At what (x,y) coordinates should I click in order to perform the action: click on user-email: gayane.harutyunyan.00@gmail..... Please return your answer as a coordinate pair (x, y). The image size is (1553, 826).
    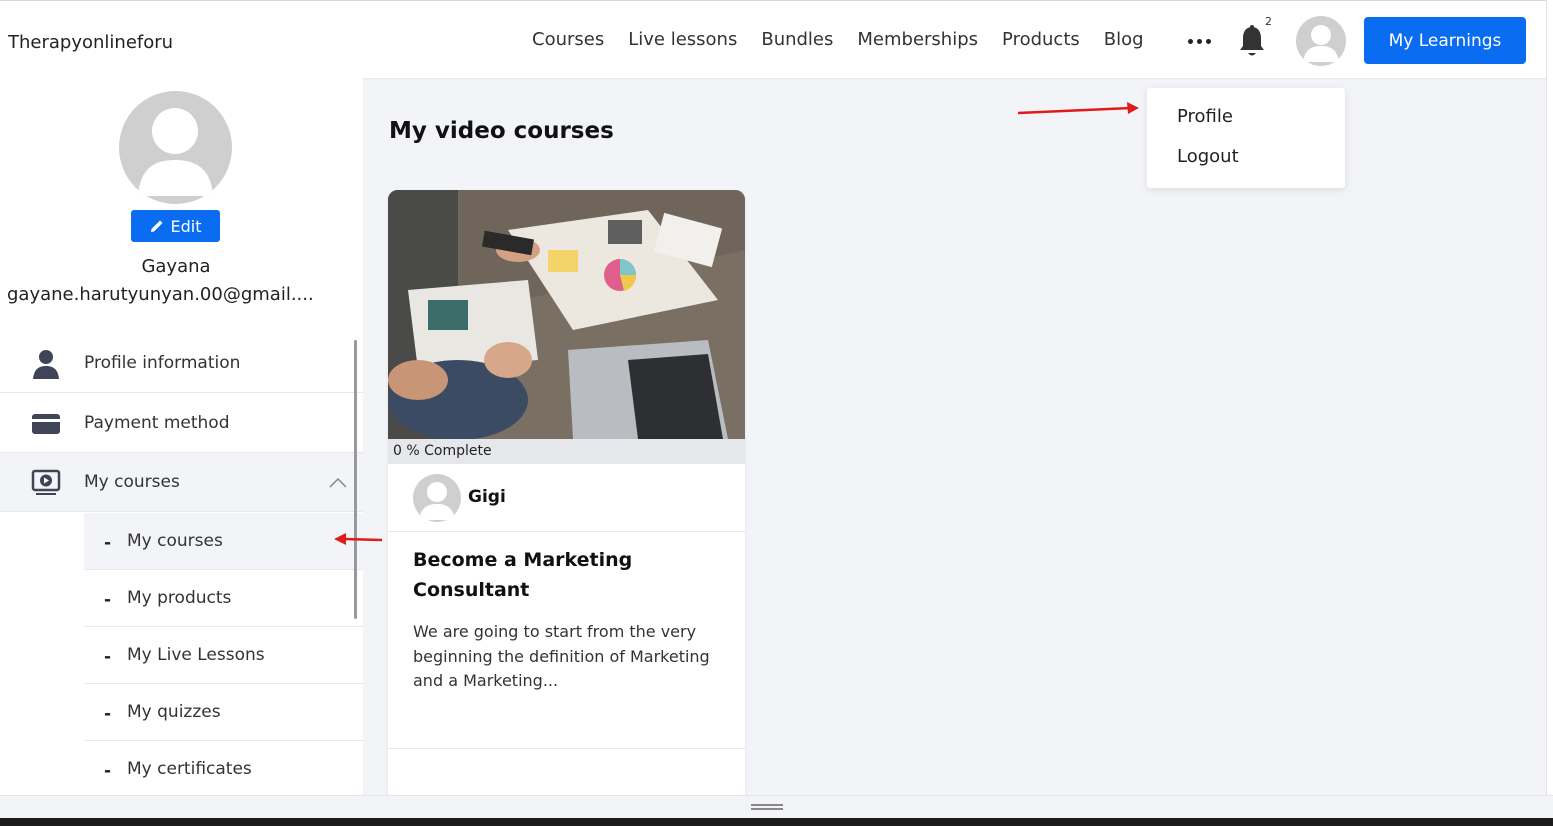
    Looking at the image, I should click on (160, 294).